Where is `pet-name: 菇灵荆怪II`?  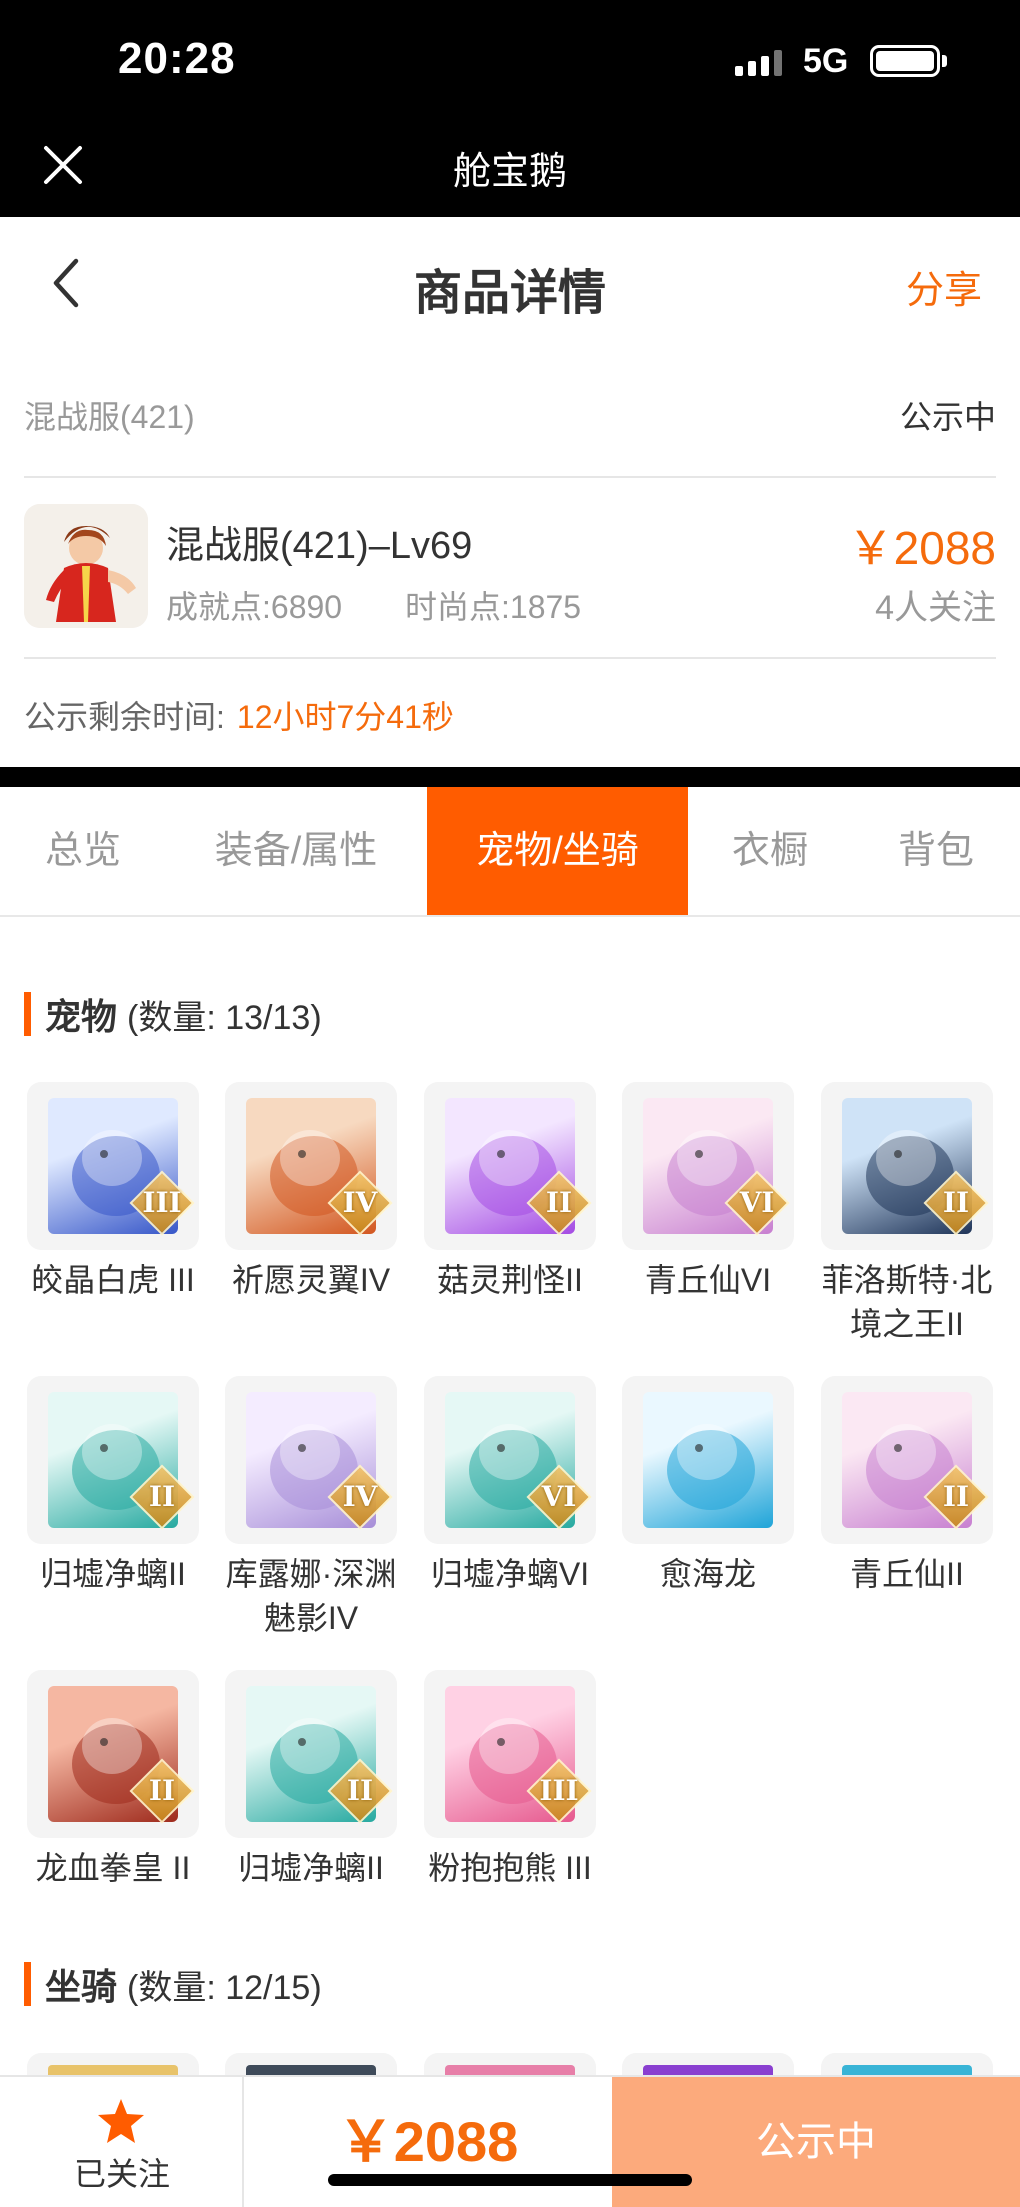
pet-name: 菇灵荆怪II is located at coordinates (510, 1280).